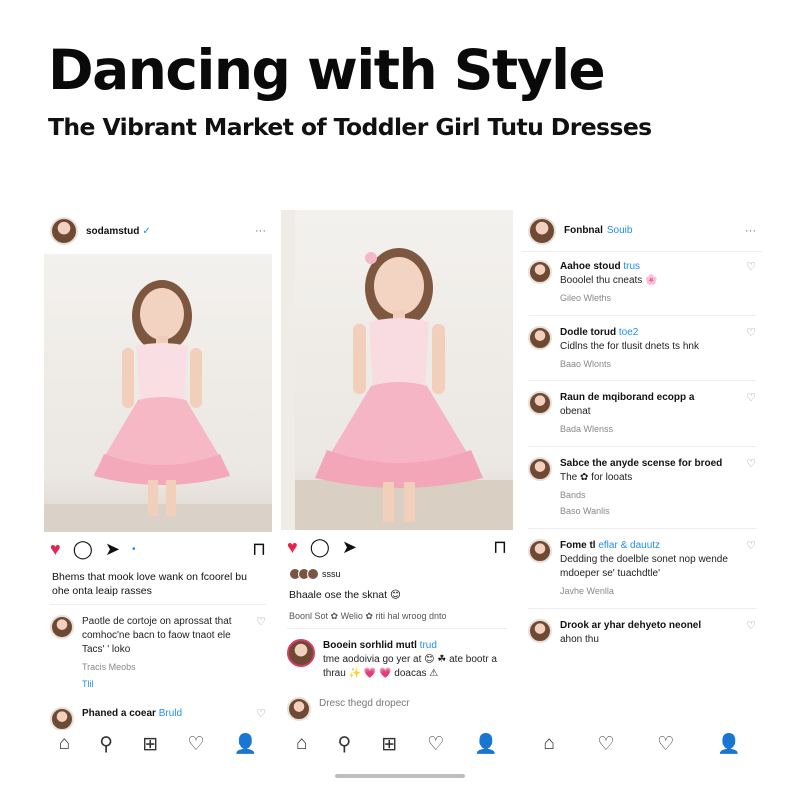  Describe the element at coordinates (364, 704) in the screenshot. I see `comment-text: Dresc thegd dropecr` at that location.